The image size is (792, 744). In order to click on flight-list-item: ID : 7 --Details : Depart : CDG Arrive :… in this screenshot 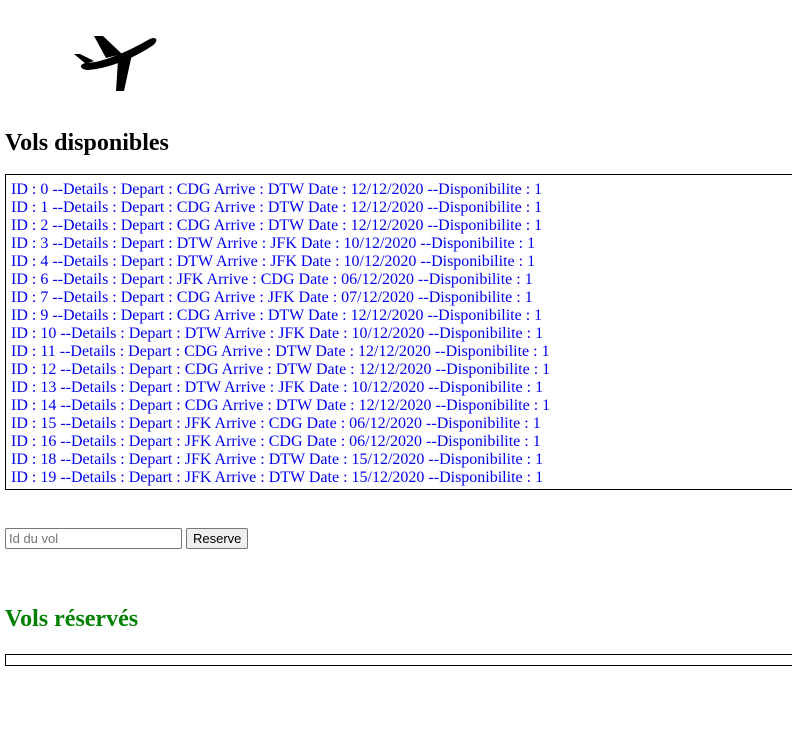, I will do `click(401, 298)`.